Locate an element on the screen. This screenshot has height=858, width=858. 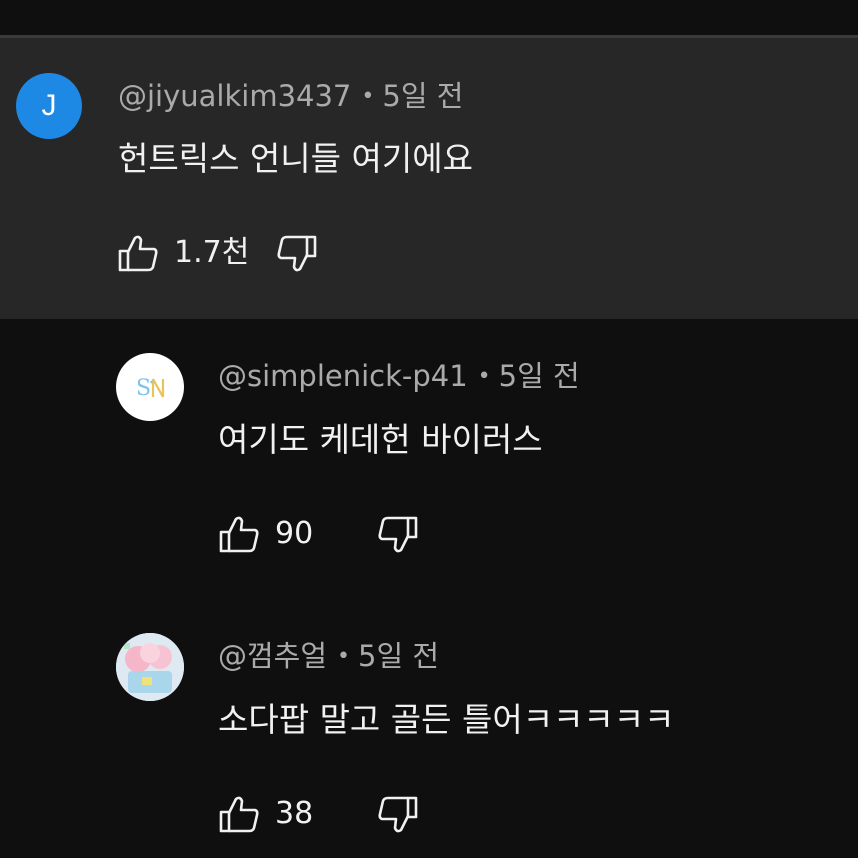
avatar: J is located at coordinates (49, 106).